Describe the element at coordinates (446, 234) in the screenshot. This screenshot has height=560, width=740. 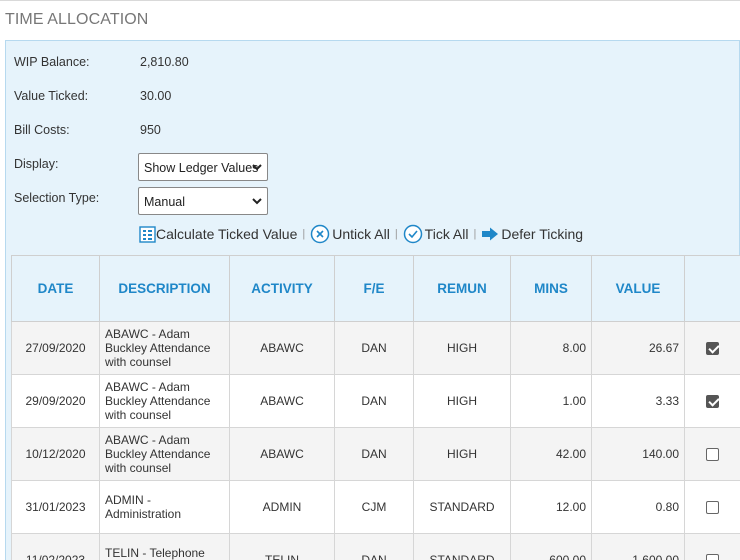
I see `tick-all-label: Tick All` at that location.